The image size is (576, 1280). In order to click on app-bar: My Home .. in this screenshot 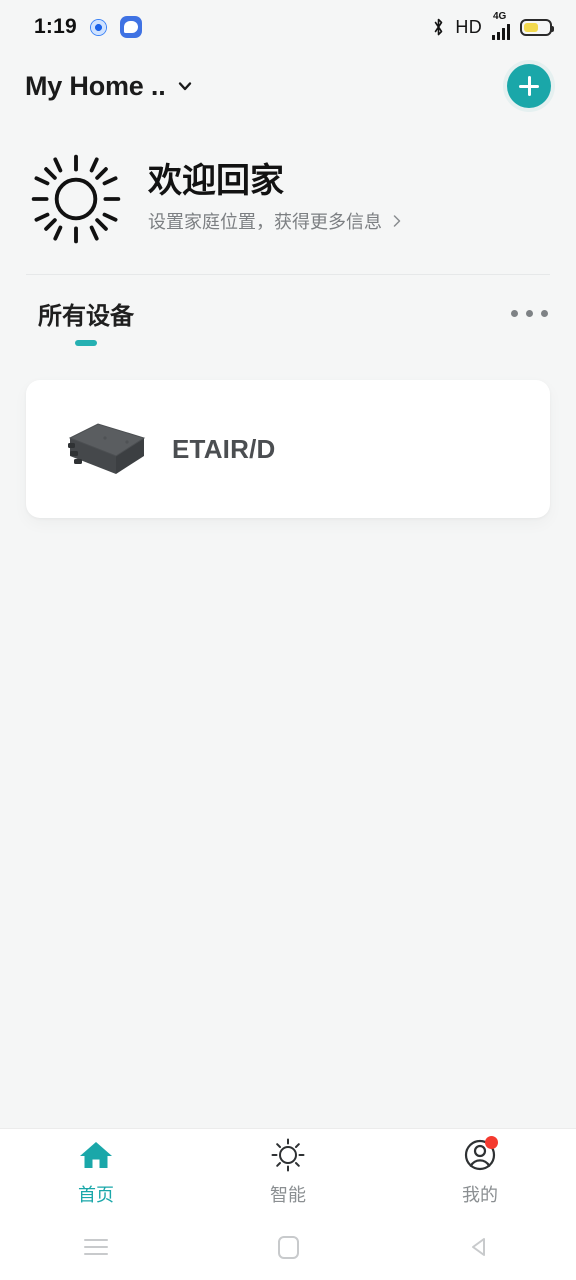, I will do `click(288, 86)`.